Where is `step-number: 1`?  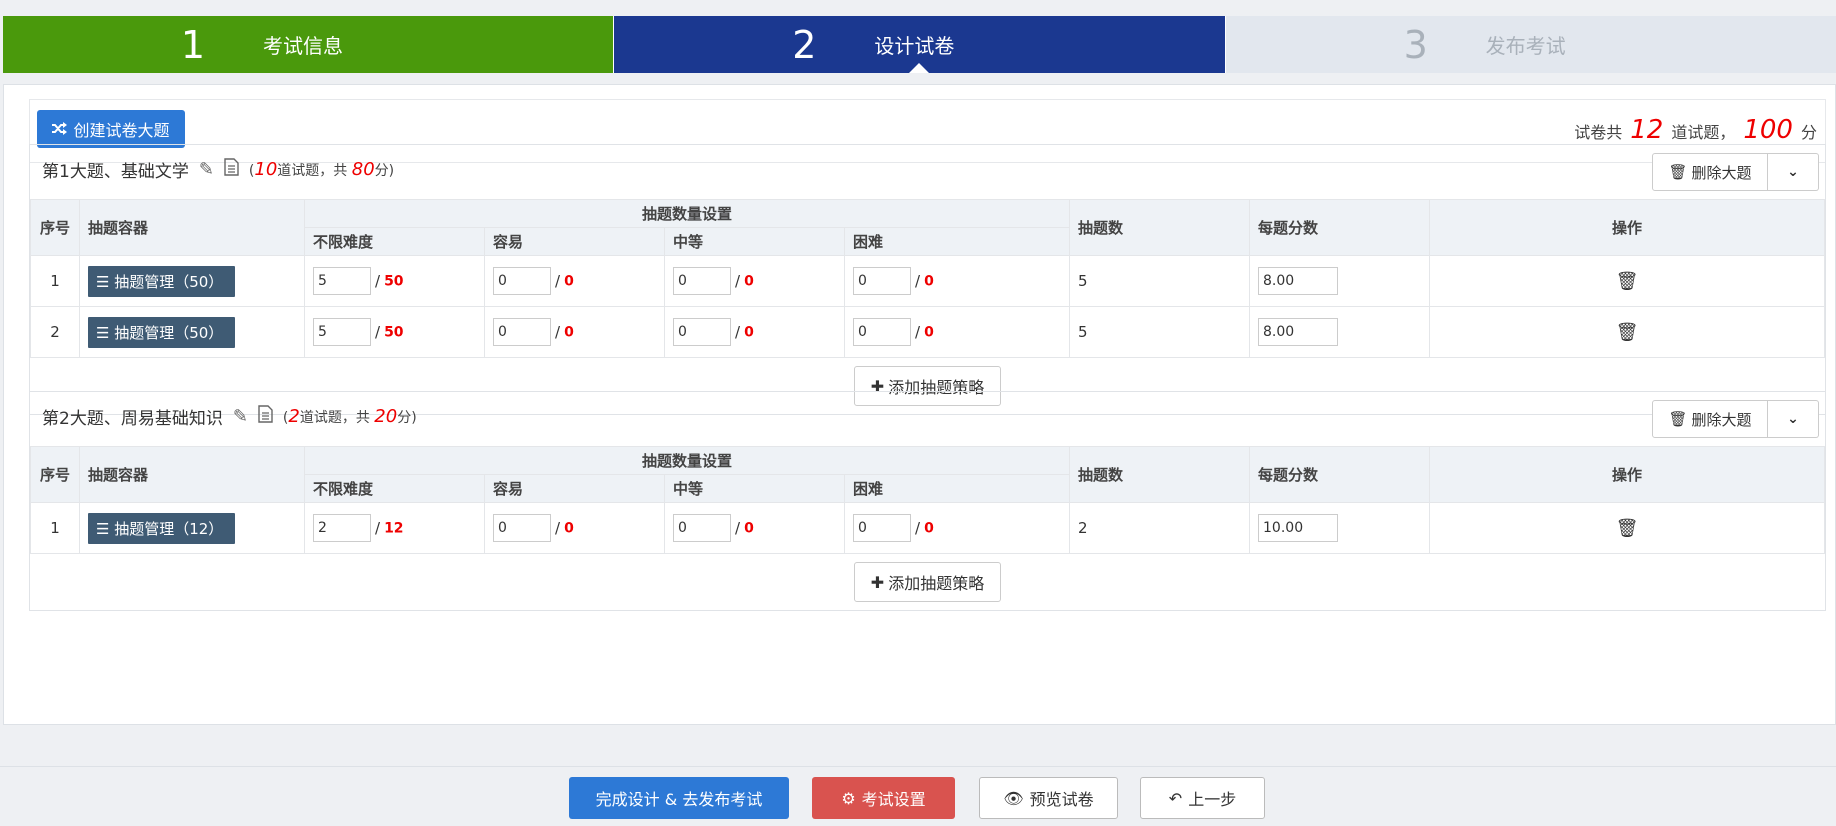
step-number: 1 is located at coordinates (193, 44).